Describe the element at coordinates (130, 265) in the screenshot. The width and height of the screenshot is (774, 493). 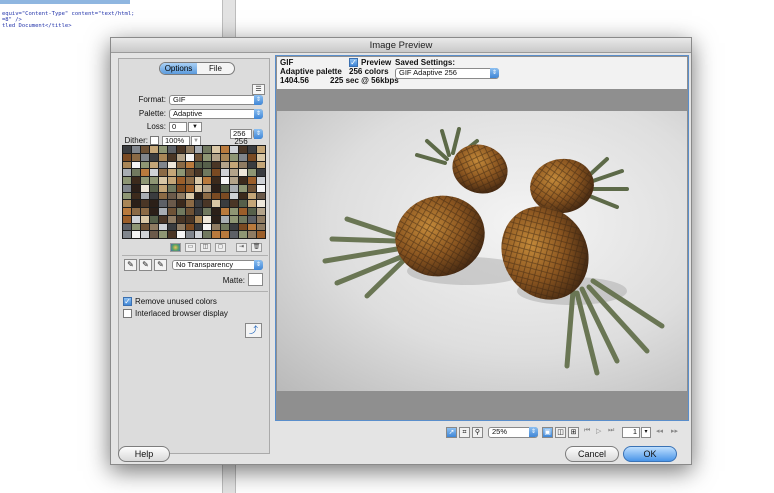
I see `eyedropper-icon: ✎` at that location.